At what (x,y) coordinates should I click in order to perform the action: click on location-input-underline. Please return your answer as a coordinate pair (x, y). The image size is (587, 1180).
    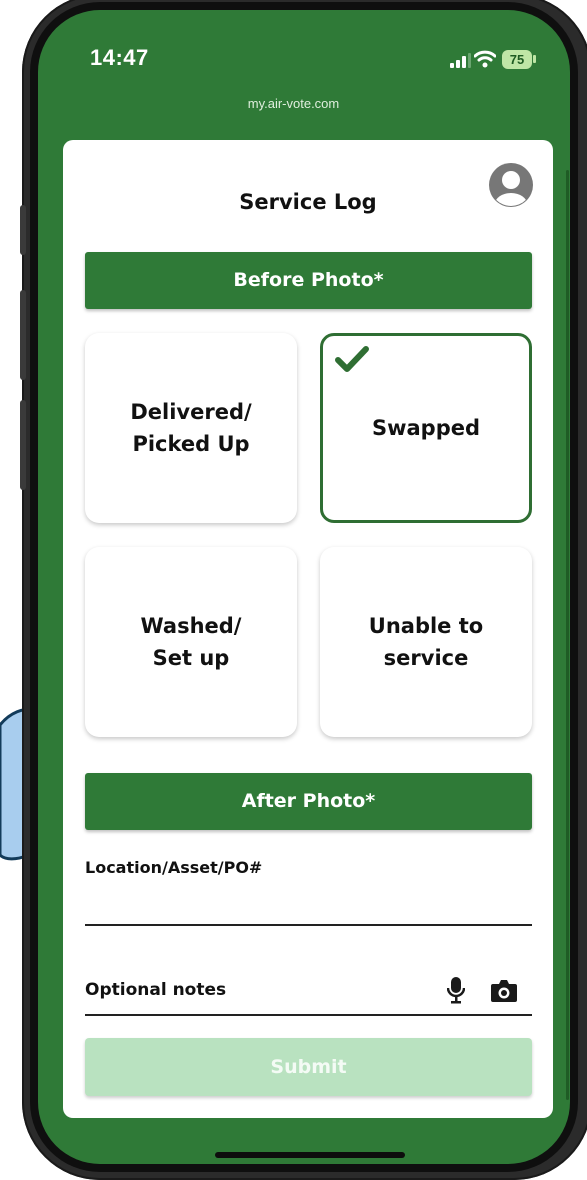
    Looking at the image, I should click on (308, 925).